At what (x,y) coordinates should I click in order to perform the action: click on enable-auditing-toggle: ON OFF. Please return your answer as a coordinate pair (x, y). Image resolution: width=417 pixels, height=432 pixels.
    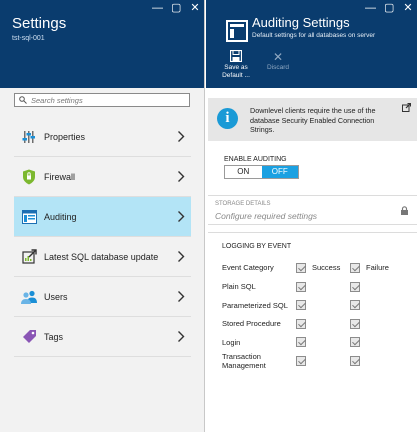
    Looking at the image, I should click on (261, 172).